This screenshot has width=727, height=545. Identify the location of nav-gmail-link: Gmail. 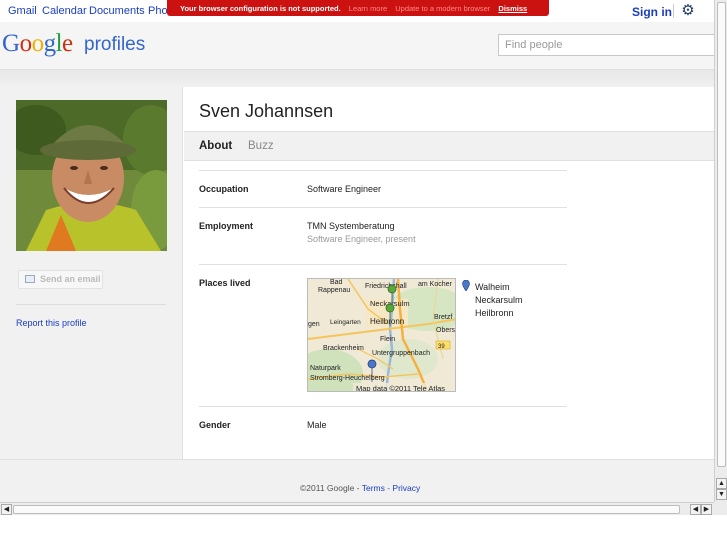
(22, 11).